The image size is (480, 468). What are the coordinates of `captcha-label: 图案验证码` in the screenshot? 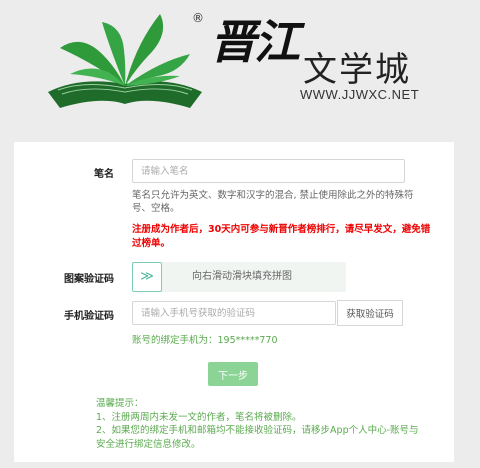 It's located at (89, 279).